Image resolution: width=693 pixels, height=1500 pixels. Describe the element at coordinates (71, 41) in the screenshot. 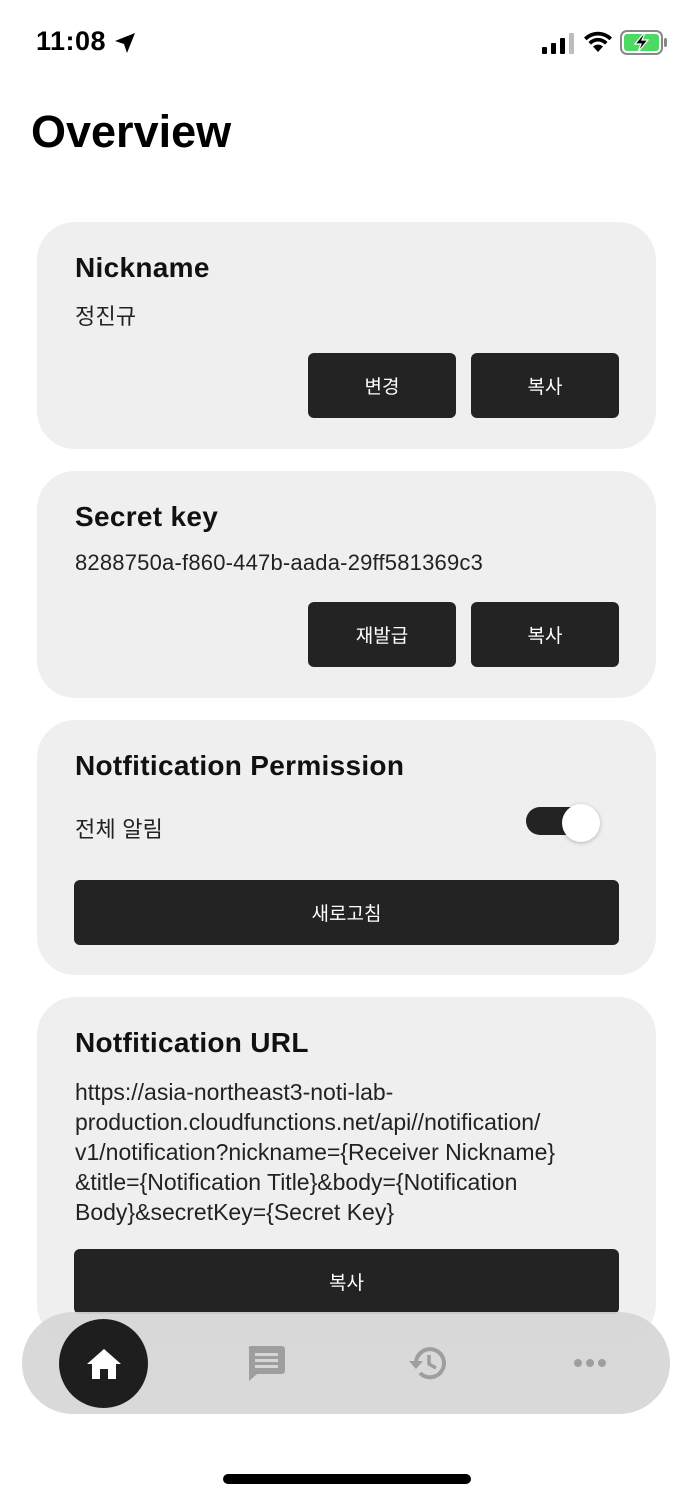

I see `status-time: 11:08` at that location.